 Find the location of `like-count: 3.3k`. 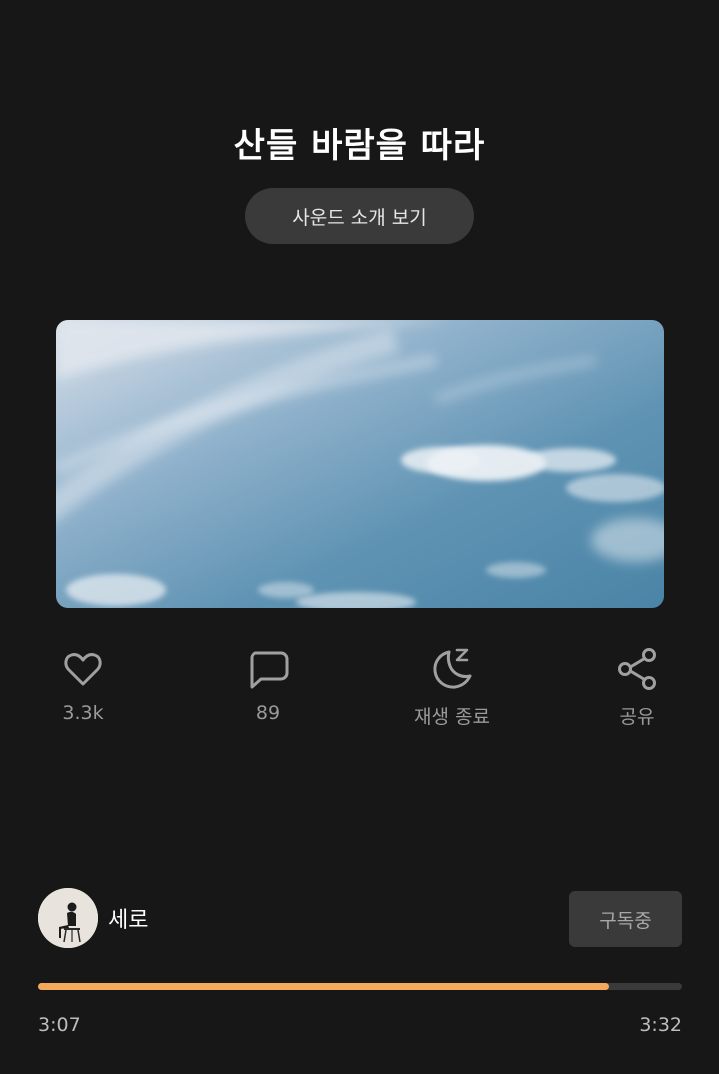

like-count: 3.3k is located at coordinates (83, 713).